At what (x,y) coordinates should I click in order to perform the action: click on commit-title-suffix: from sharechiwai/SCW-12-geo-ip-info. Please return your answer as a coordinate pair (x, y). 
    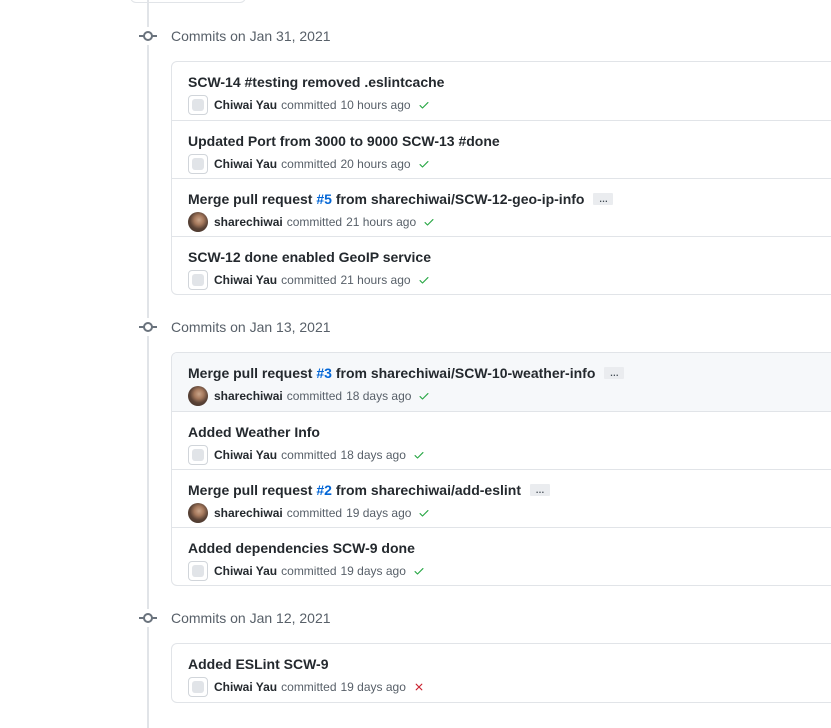
    Looking at the image, I should click on (458, 199).